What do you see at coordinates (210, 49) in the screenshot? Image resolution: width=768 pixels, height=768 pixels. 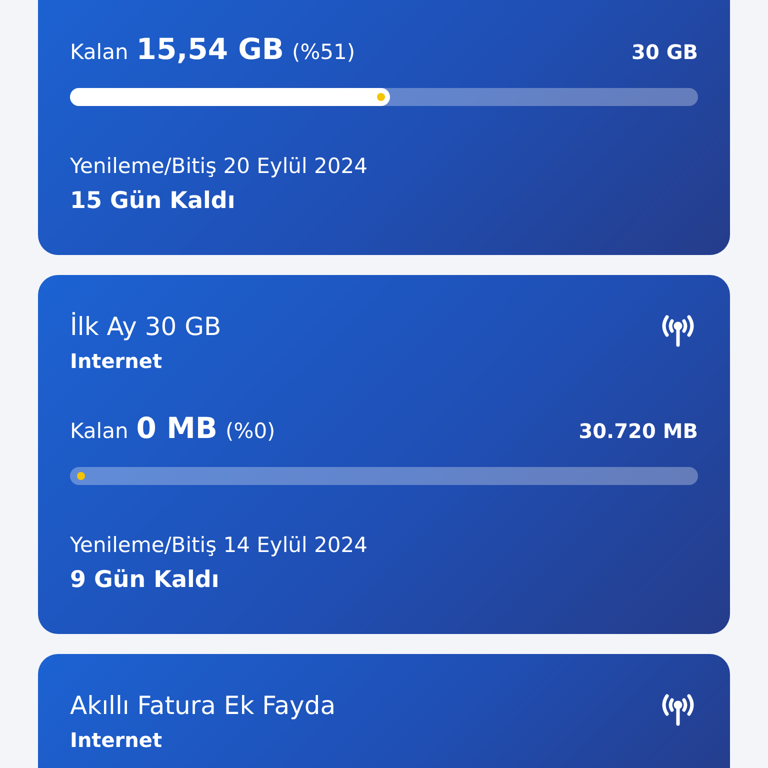 I see `remaining-amount: 15,54 GB` at bounding box center [210, 49].